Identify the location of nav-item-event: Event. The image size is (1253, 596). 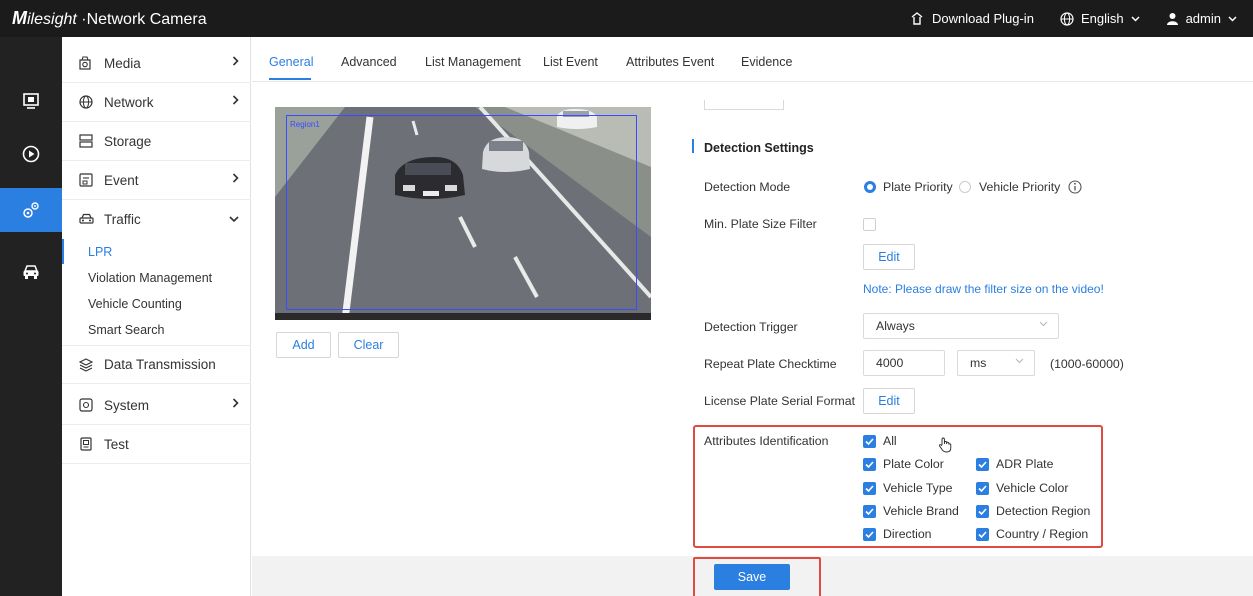
(156, 180).